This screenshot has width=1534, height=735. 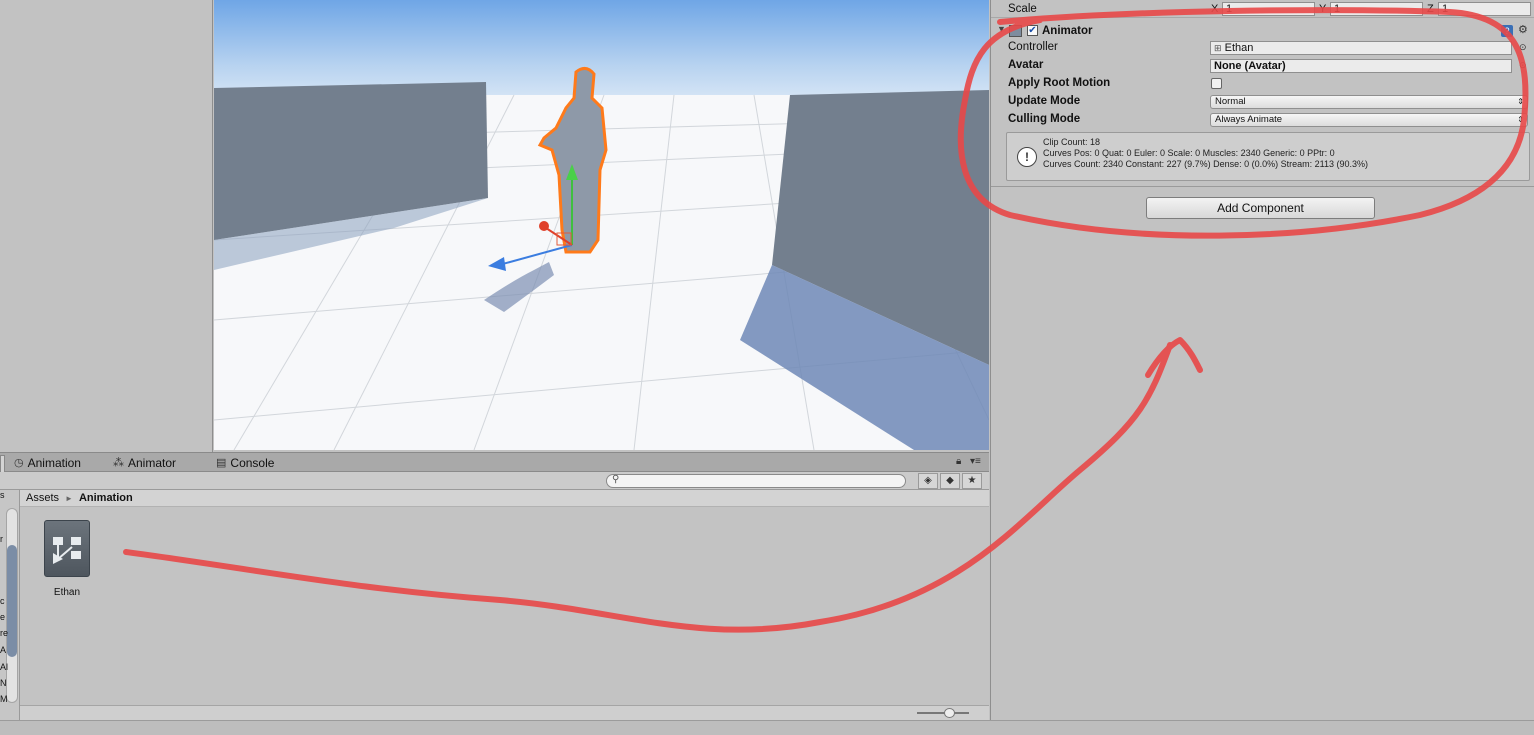 What do you see at coordinates (494, 481) in the screenshot?
I see `project-toolbar: ⚲ ◈ ◆ ★` at bounding box center [494, 481].